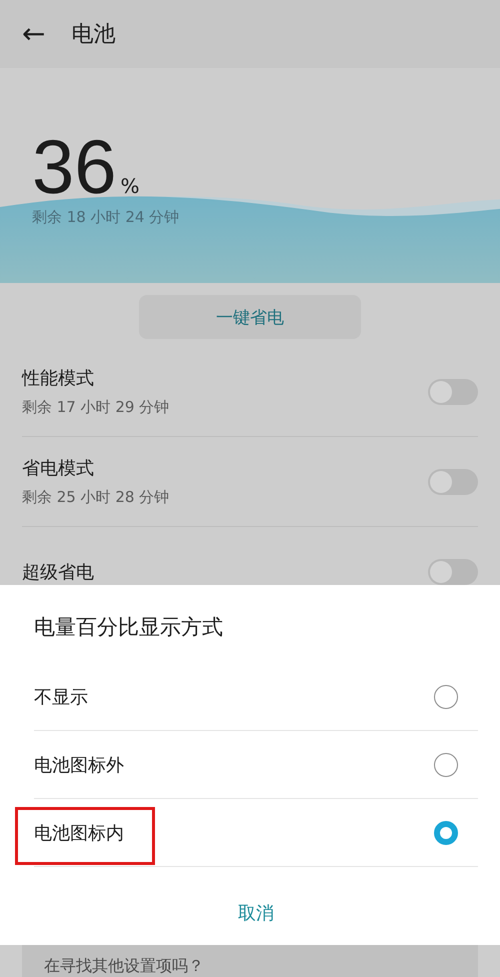  Describe the element at coordinates (58, 468) in the screenshot. I see `mode-title: 省电模式` at that location.